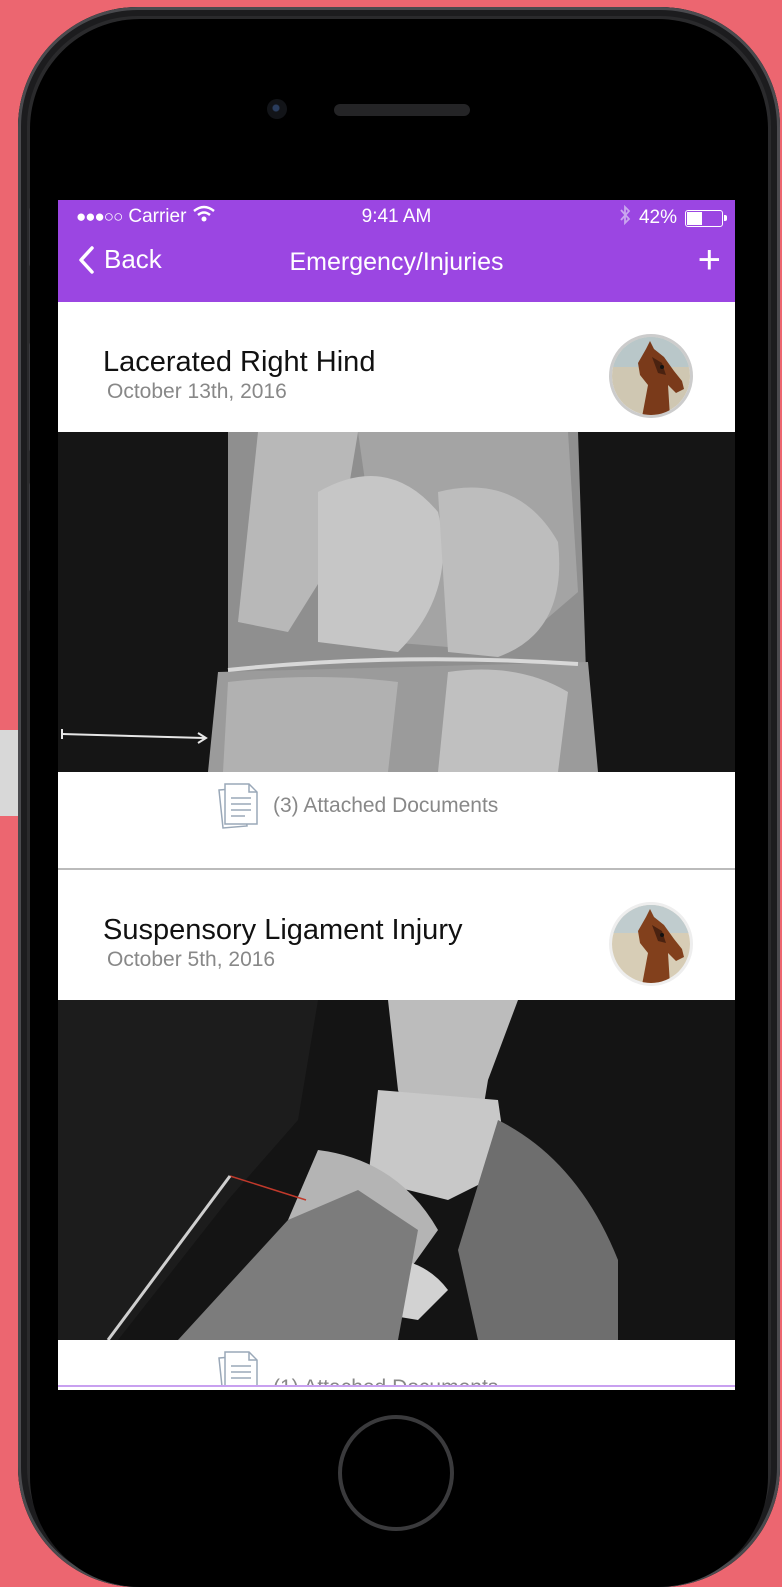  I want to click on record-title: Lacerated Right Hind, so click(239, 362).